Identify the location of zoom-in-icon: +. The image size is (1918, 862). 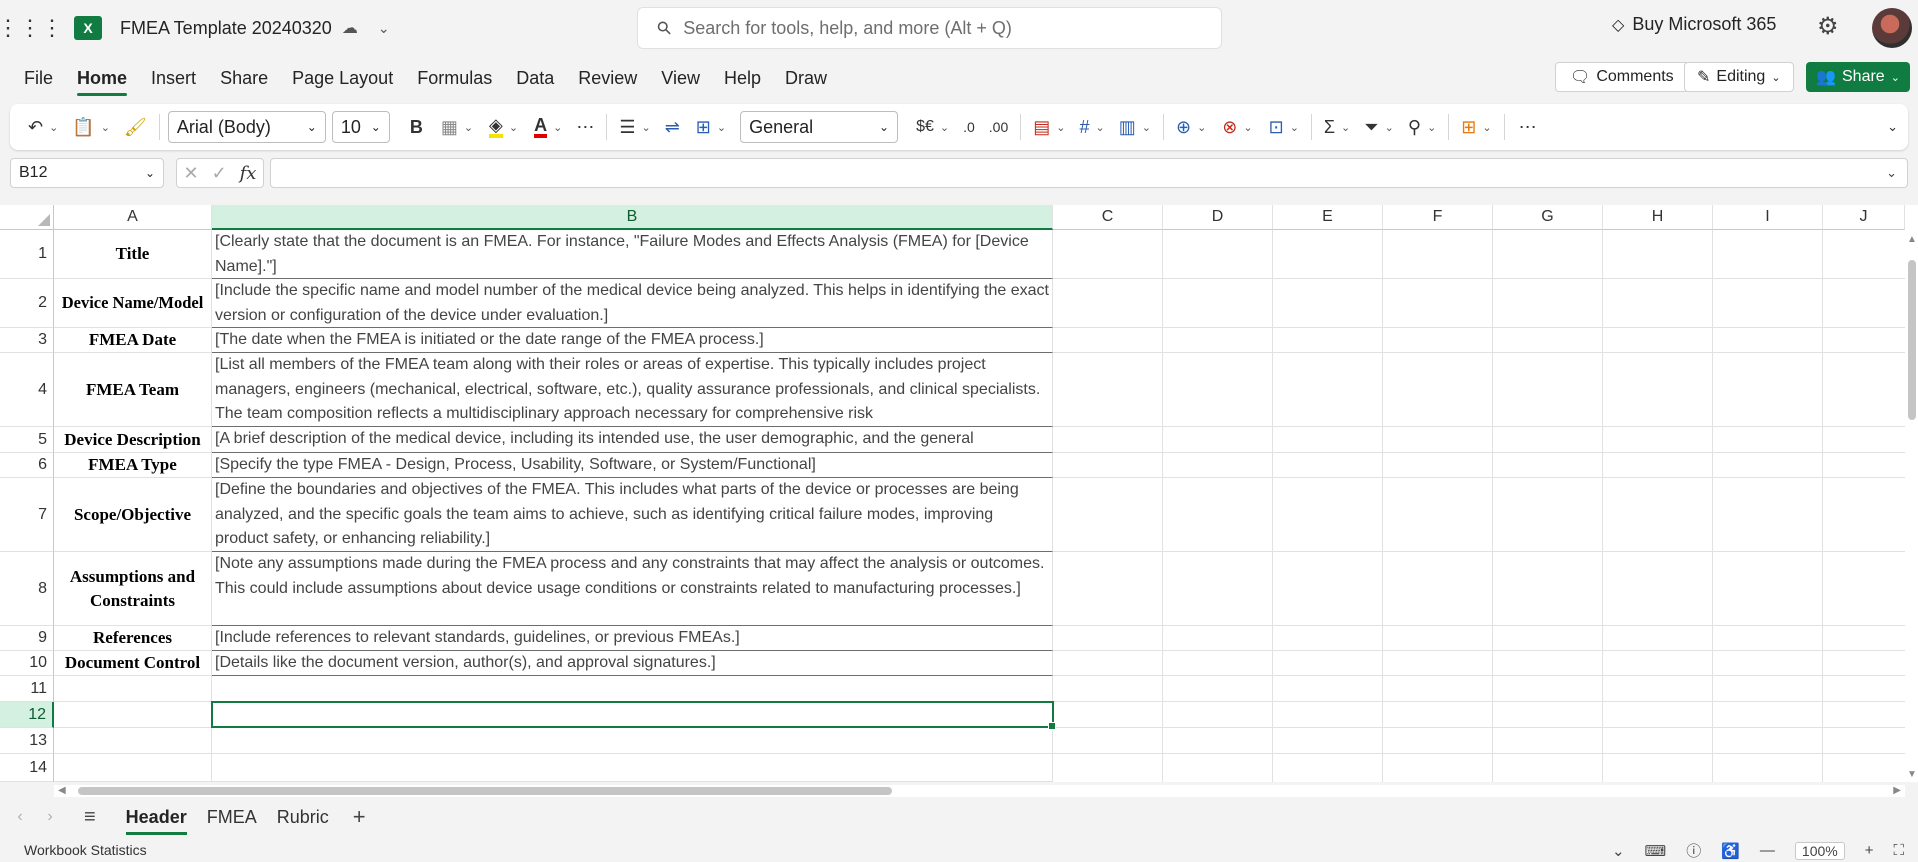
(1869, 850).